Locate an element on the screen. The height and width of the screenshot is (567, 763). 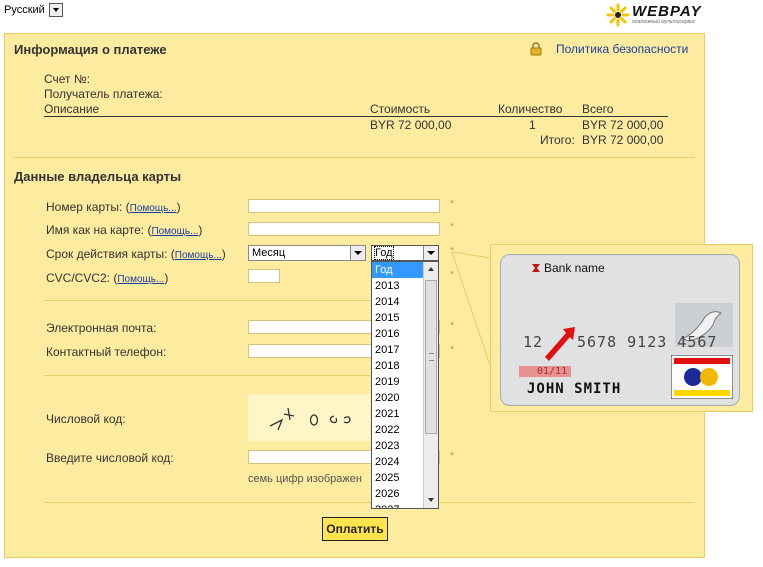
callout-pointer is located at coordinates (472, 309).